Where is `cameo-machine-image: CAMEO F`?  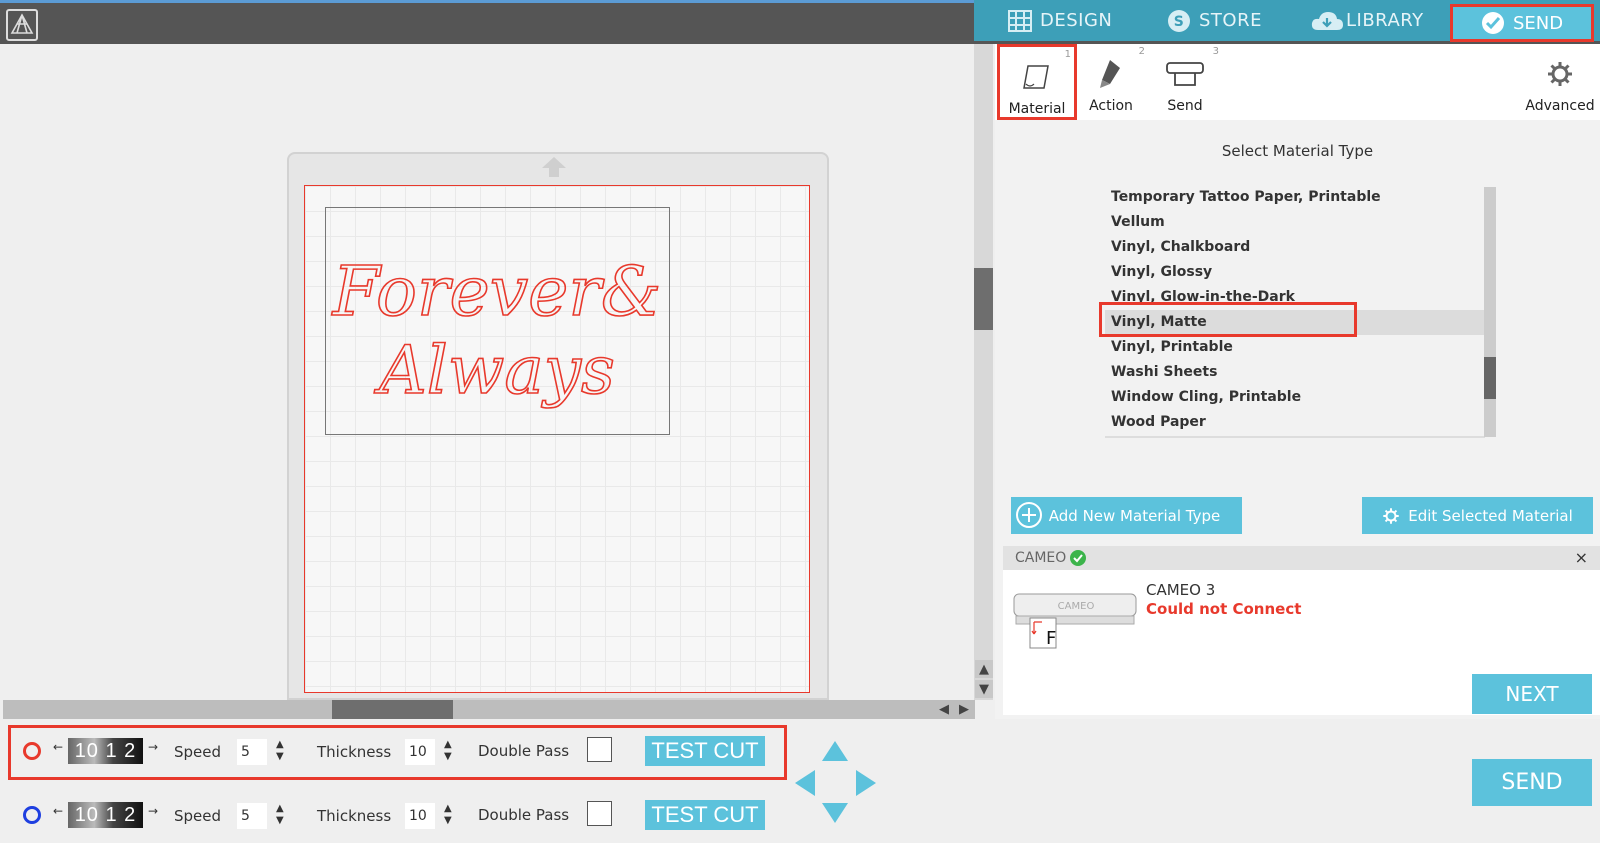
cameo-machine-image: CAMEO F is located at coordinates (1075, 621).